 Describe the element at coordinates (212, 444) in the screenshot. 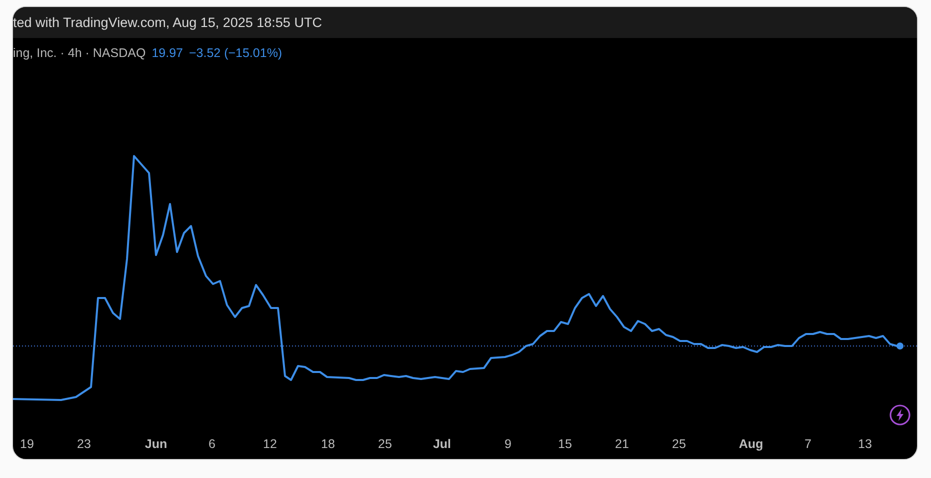

I see `axis-label: 6` at that location.